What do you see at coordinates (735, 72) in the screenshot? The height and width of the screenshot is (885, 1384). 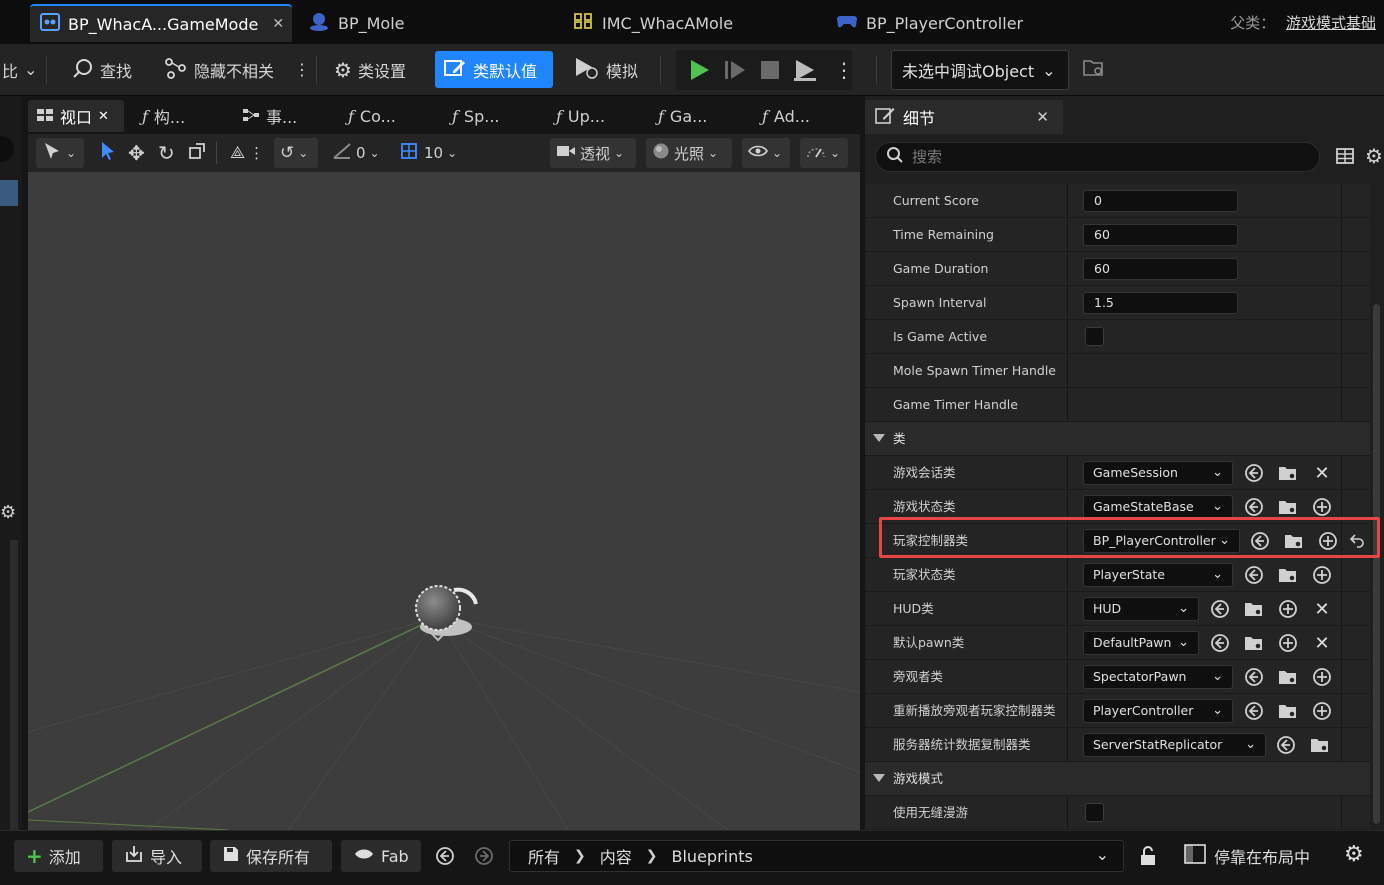 I see `step-icon` at bounding box center [735, 72].